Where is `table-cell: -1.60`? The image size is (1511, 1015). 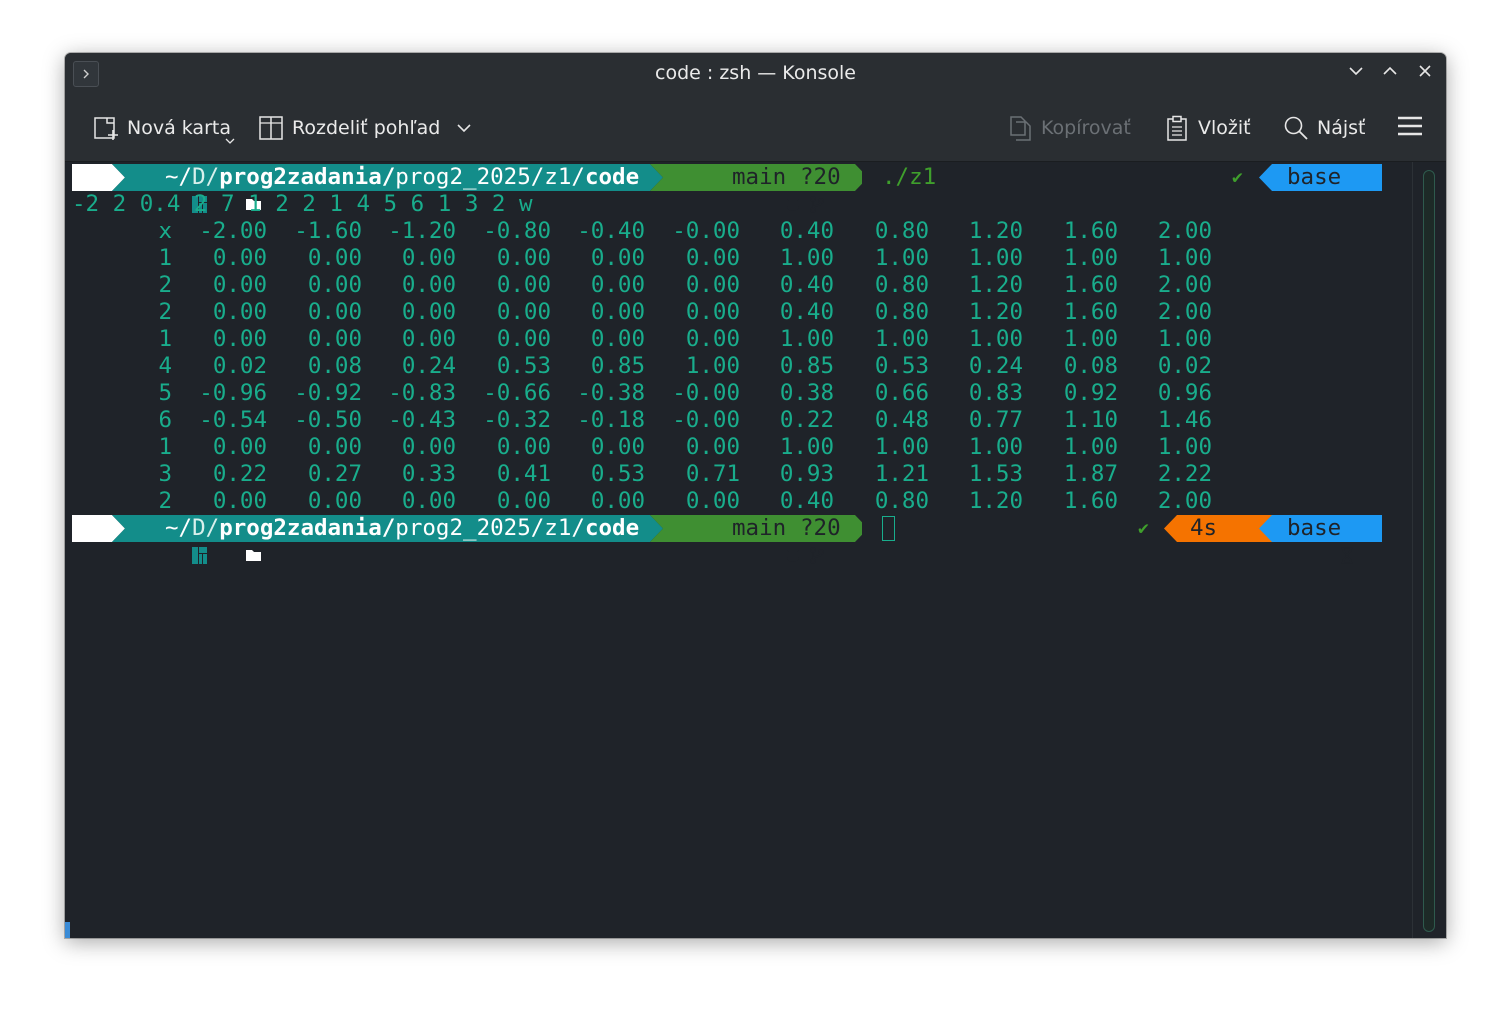 table-cell: -1.60 is located at coordinates (328, 231).